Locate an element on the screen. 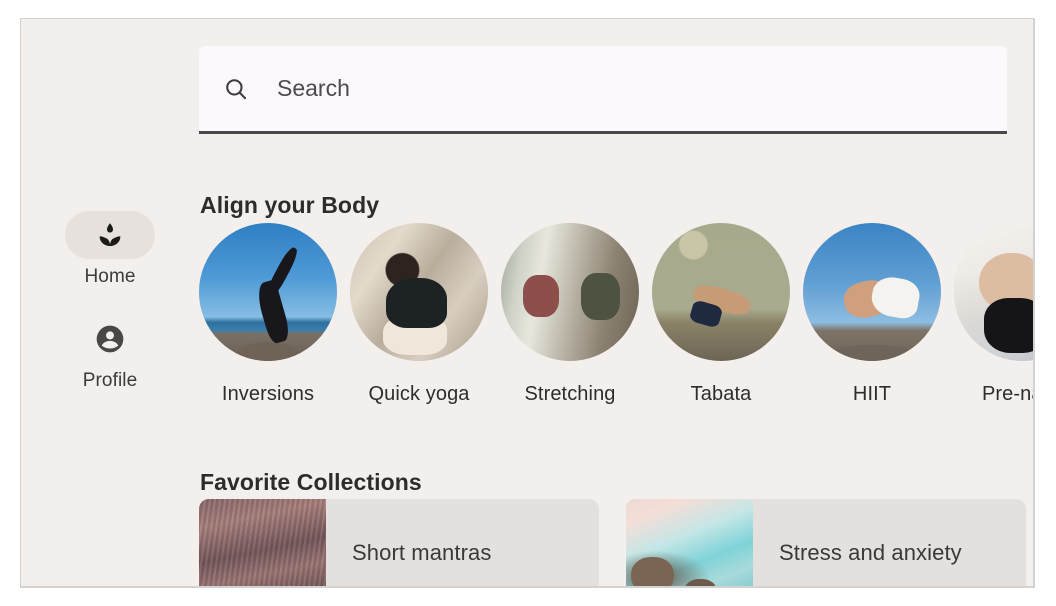  collection-card-short-mantras: Short mantras is located at coordinates (399, 542).